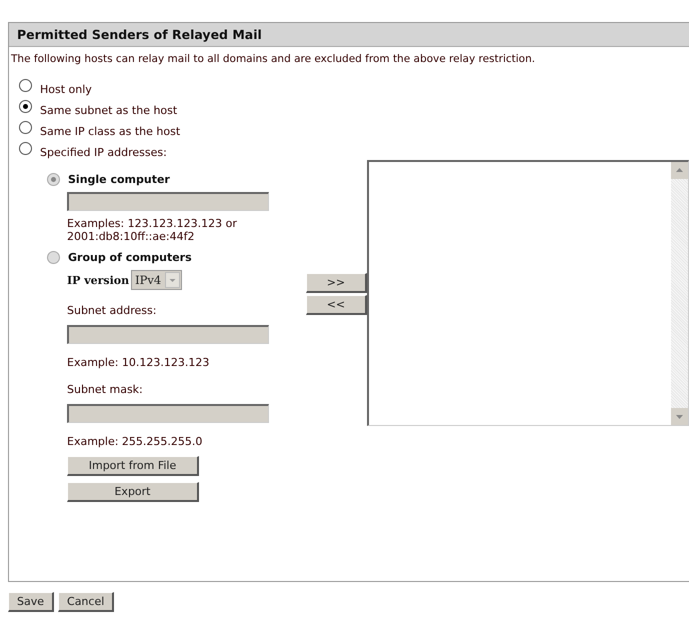 The image size is (689, 621). Describe the element at coordinates (31, 602) in the screenshot. I see `footer-button: Save` at that location.